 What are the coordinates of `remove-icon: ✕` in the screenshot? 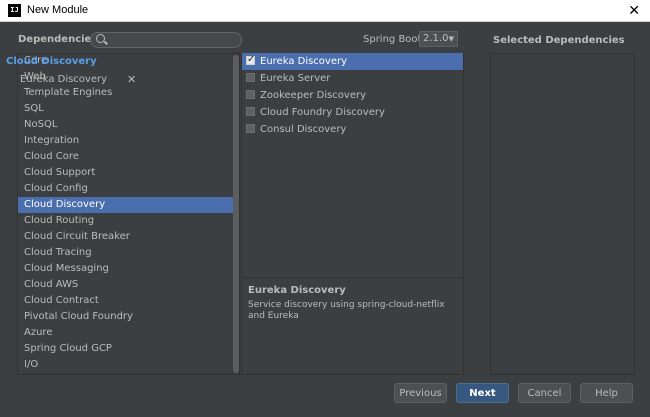 It's located at (131, 79).